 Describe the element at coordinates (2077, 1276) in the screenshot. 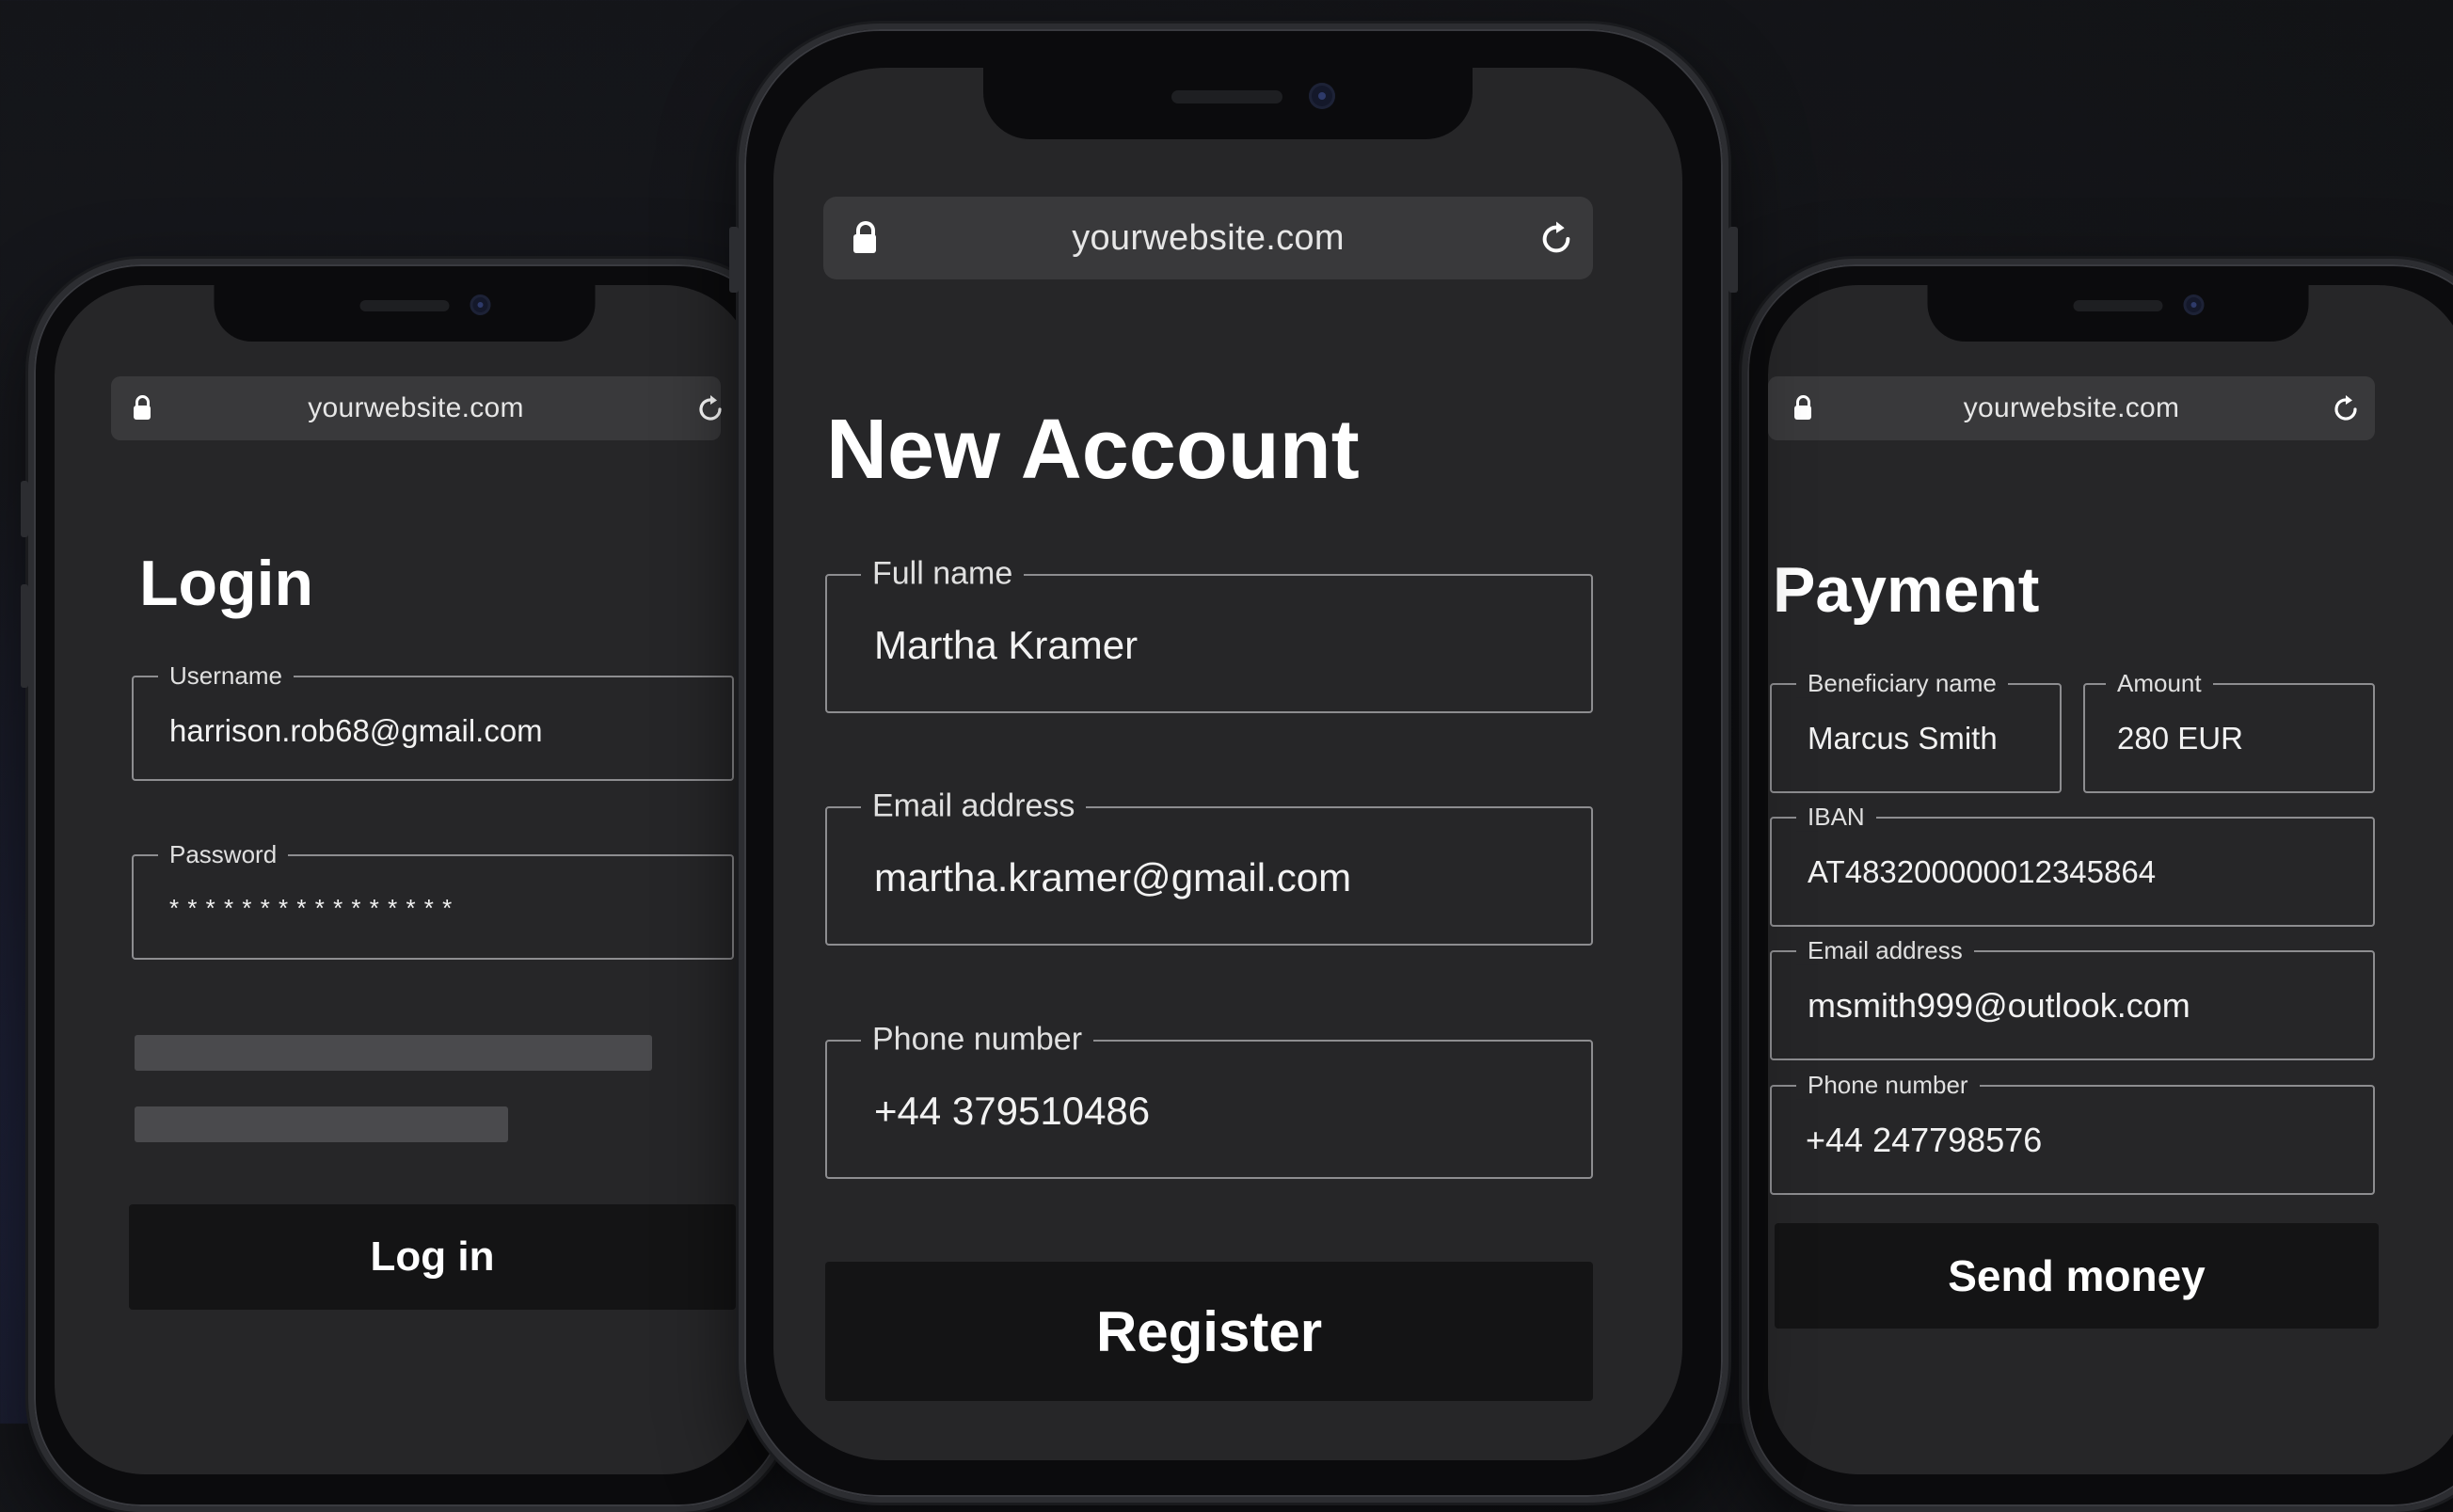

I see `send-money-button: Send money` at that location.